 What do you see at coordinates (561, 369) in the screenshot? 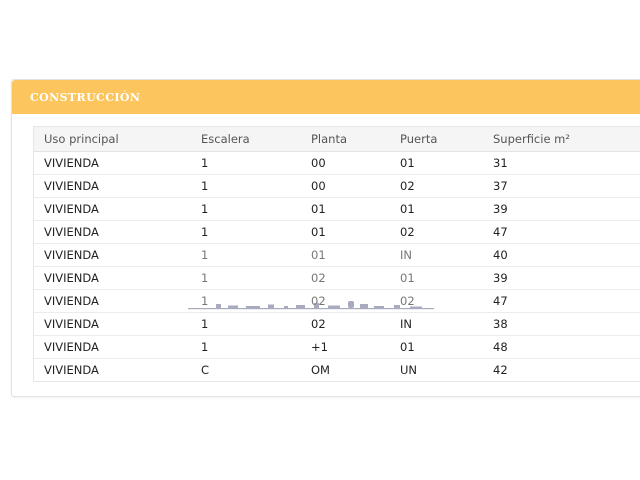
I see `cell-superficie: 42` at bounding box center [561, 369].